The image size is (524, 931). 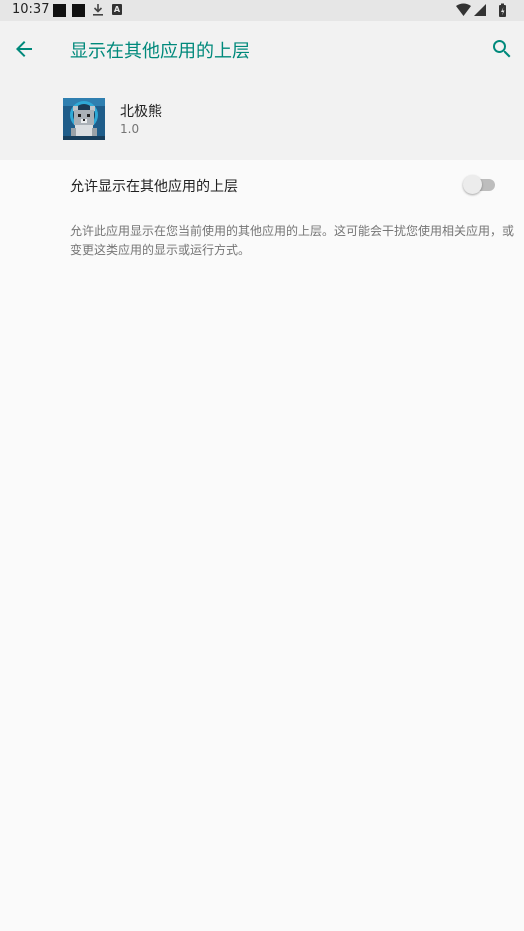 I want to click on app-header: 北极熊 1.0, so click(x=262, y=118).